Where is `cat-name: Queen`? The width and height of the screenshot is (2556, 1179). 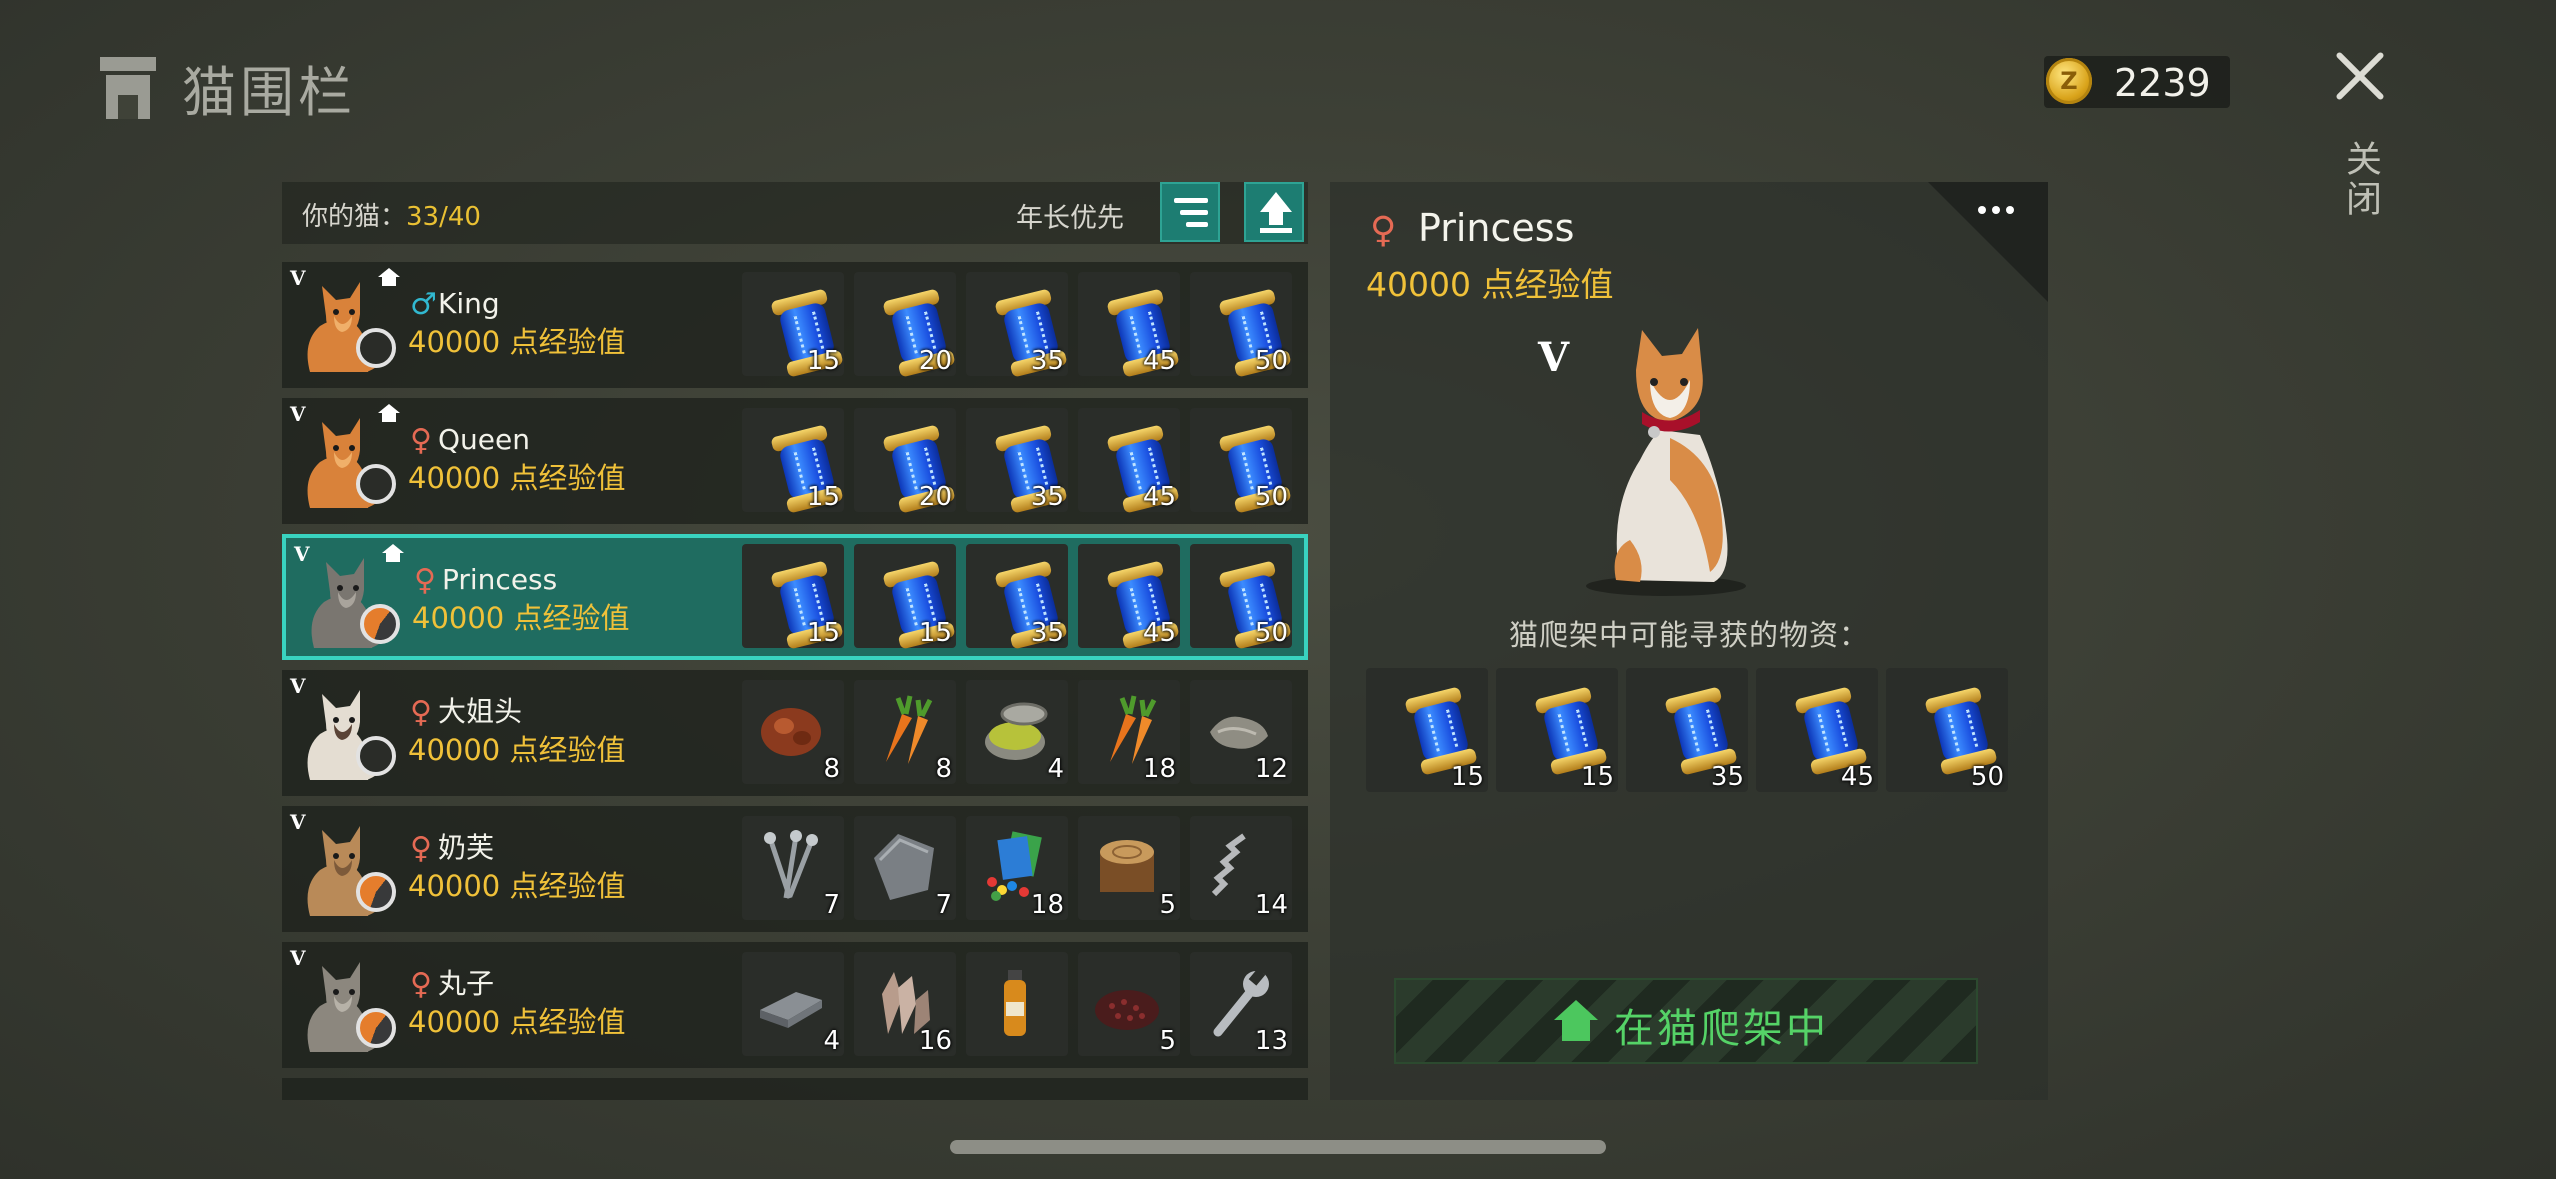
cat-name: Queen is located at coordinates (484, 439).